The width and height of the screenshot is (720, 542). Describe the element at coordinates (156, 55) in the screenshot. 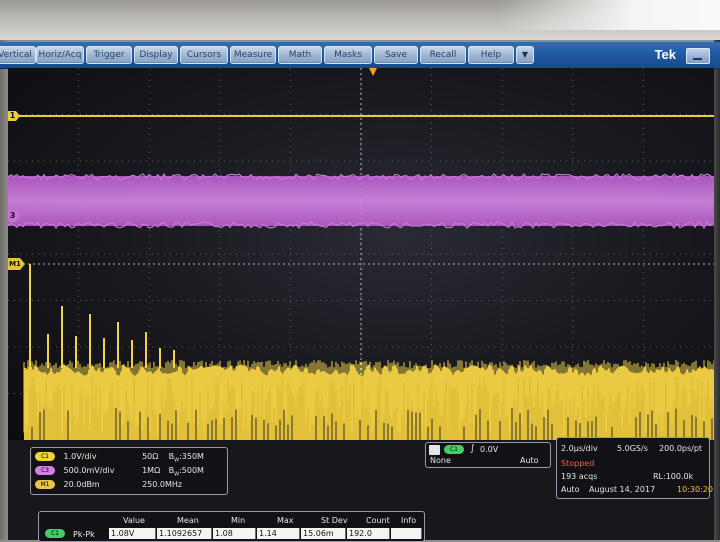

I see `menu-display: Display` at that location.